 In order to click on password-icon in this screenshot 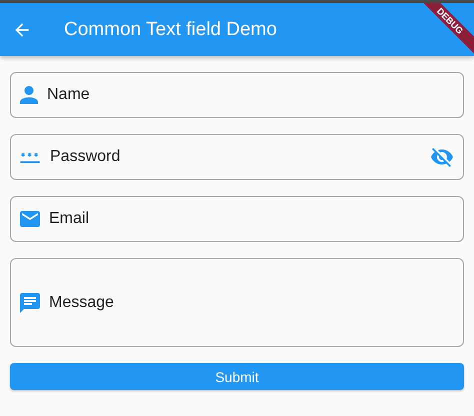, I will do `click(30, 157)`.